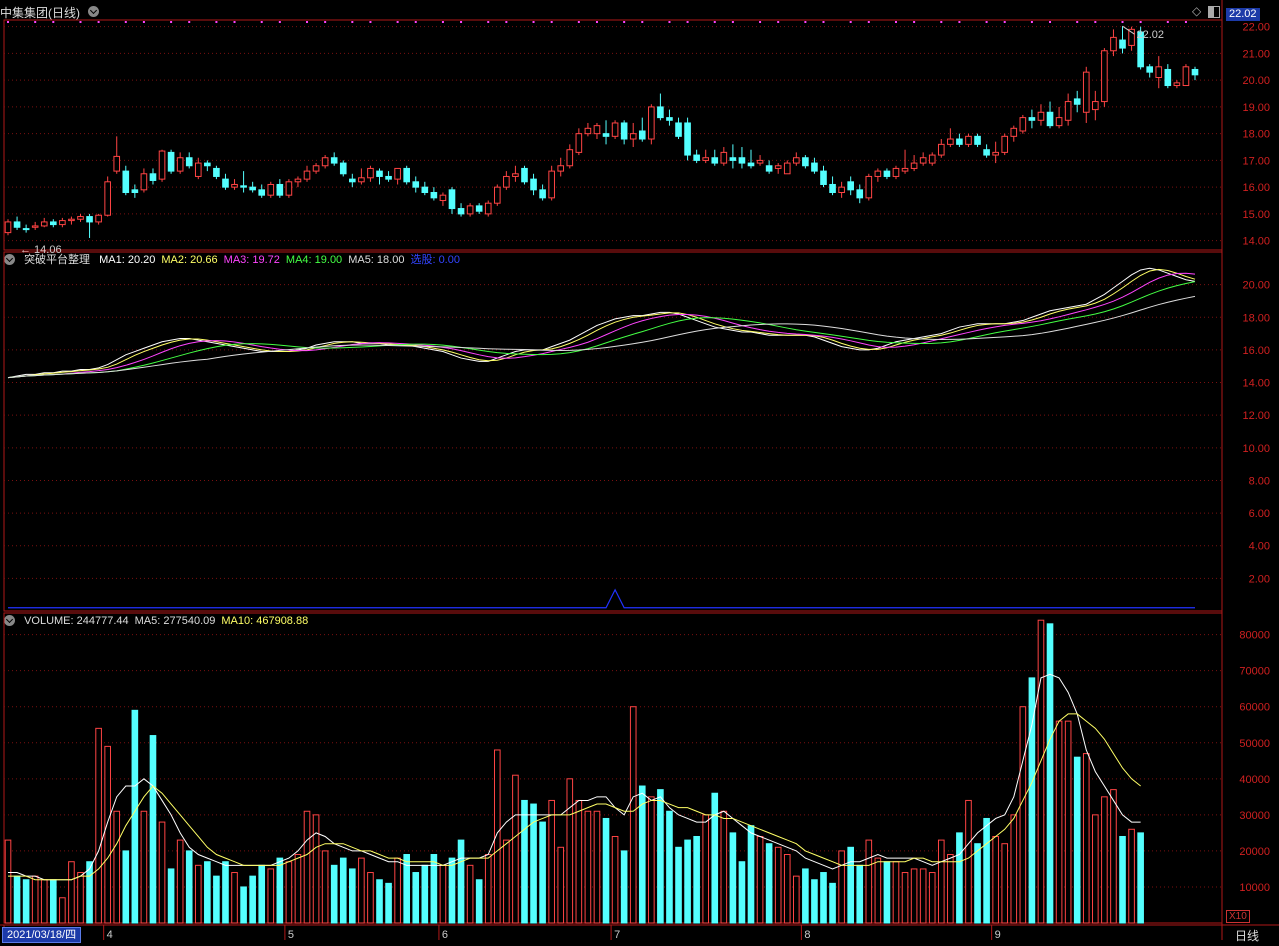 This screenshot has width=1279, height=946. Describe the element at coordinates (1254, 888) in the screenshot. I see `volume-tick-0: 10000` at that location.